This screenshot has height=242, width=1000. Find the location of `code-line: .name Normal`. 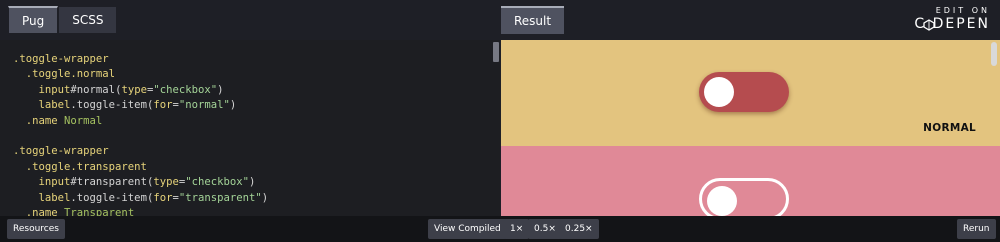

code-line: .name Normal is located at coordinates (140, 121).